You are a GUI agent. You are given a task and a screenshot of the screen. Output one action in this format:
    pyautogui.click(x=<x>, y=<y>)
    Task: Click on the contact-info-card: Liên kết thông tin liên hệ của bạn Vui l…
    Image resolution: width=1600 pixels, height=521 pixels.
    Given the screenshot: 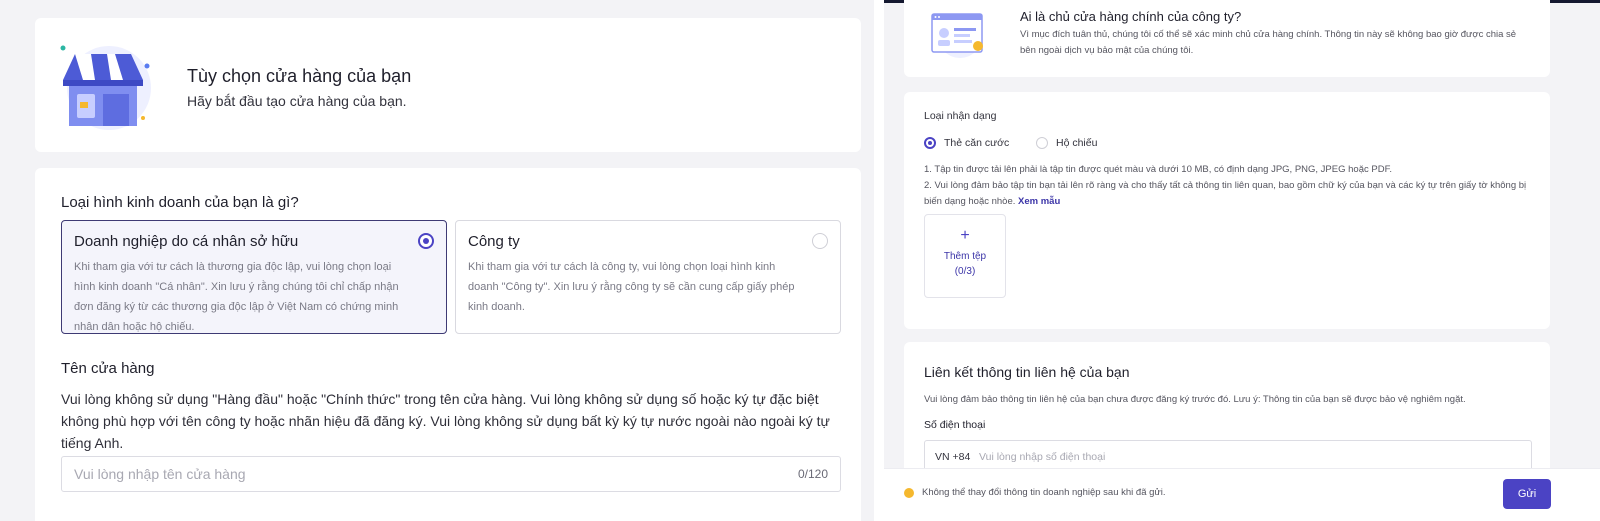 What is the action you would take?
    pyautogui.click(x=1227, y=412)
    